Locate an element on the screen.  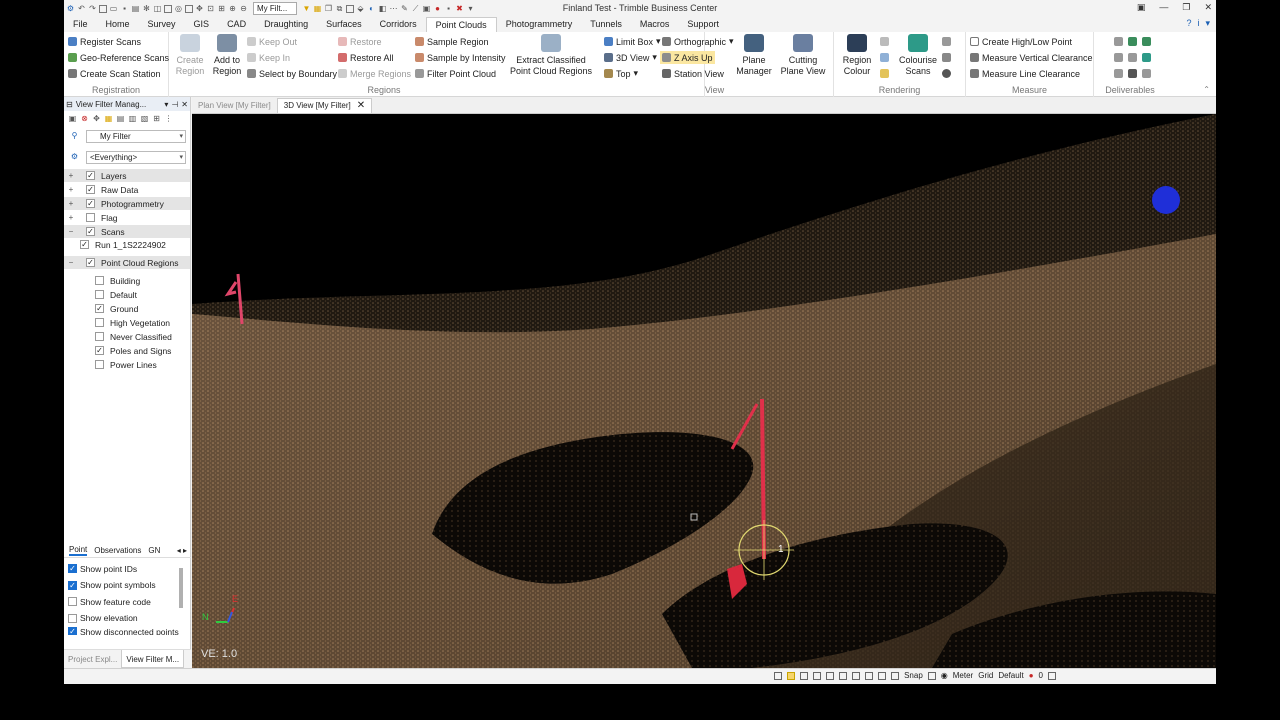
option-show-disconnected-points: ✓ Show disconnected points is located at coordinates (123, 631).